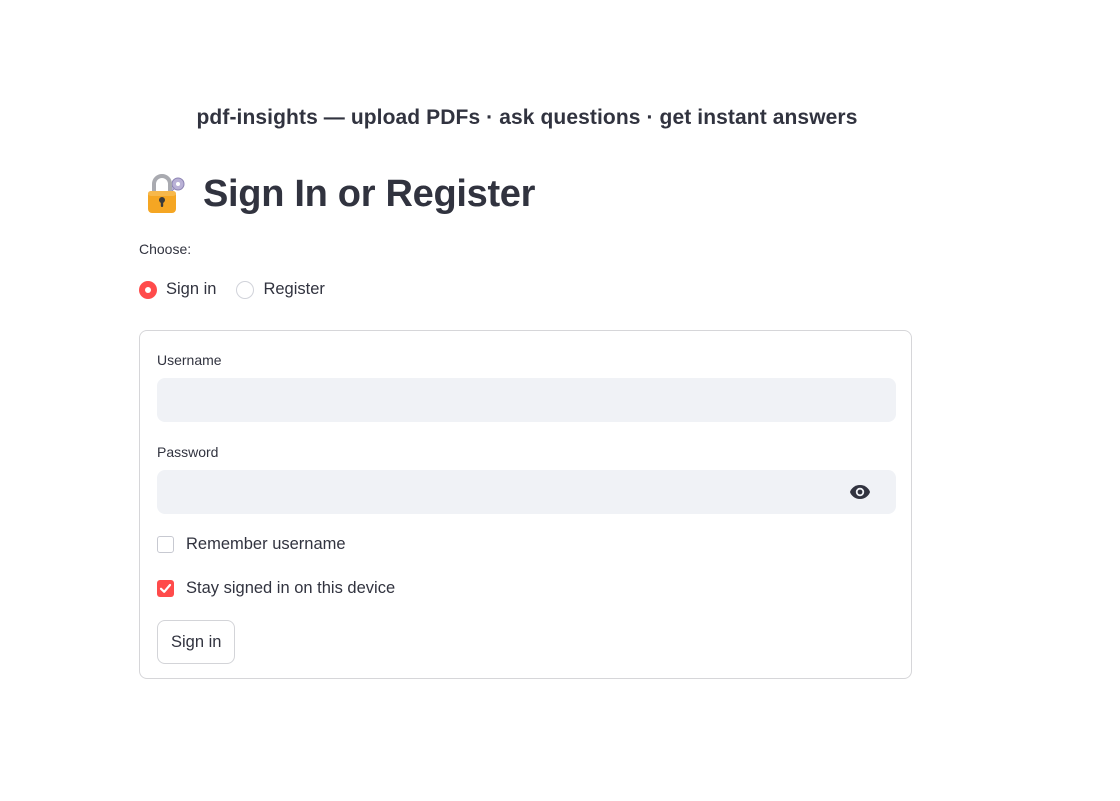  I want to click on radio-label-register: Register, so click(294, 289).